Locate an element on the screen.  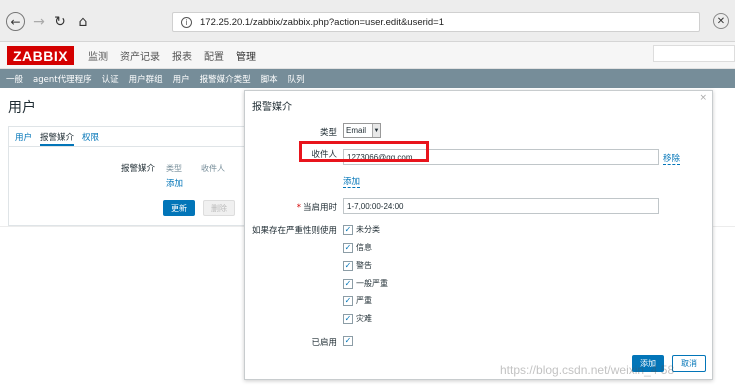
forward-arrow-icon: → is located at coordinates (39, 22).